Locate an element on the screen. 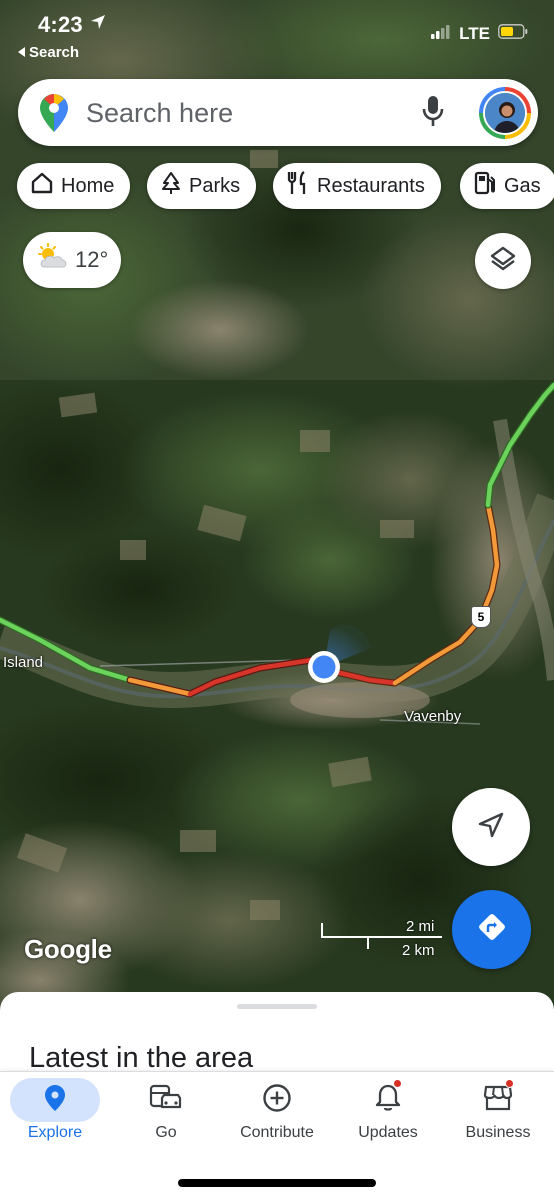 The image size is (554, 1200). search-input is located at coordinates (244, 113).